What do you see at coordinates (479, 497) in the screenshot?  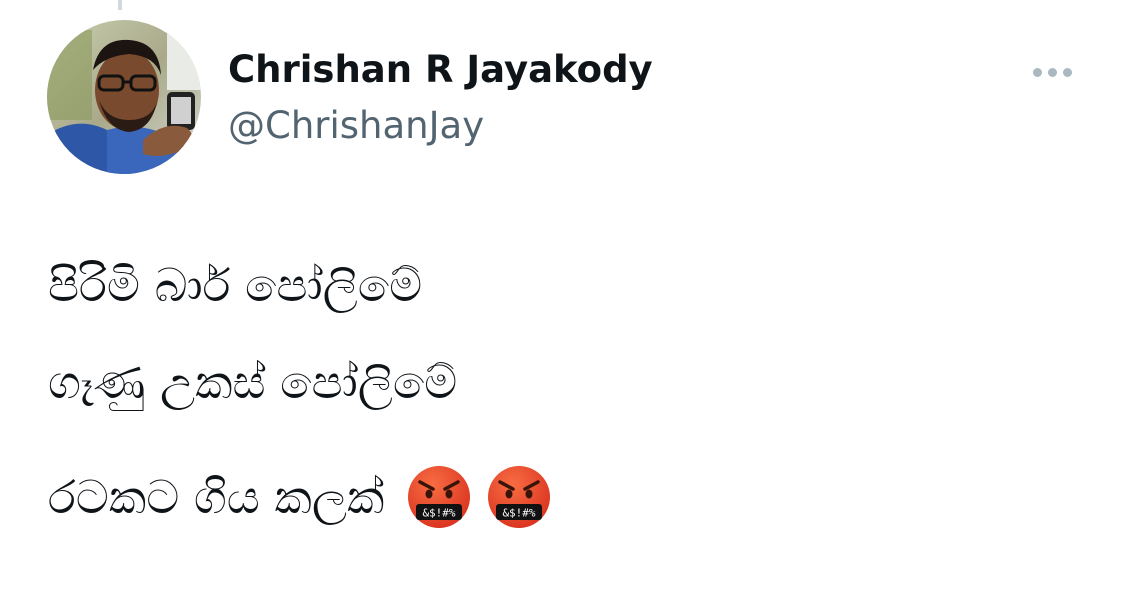 I see `emoji-group: &$!#% &$!#%` at bounding box center [479, 497].